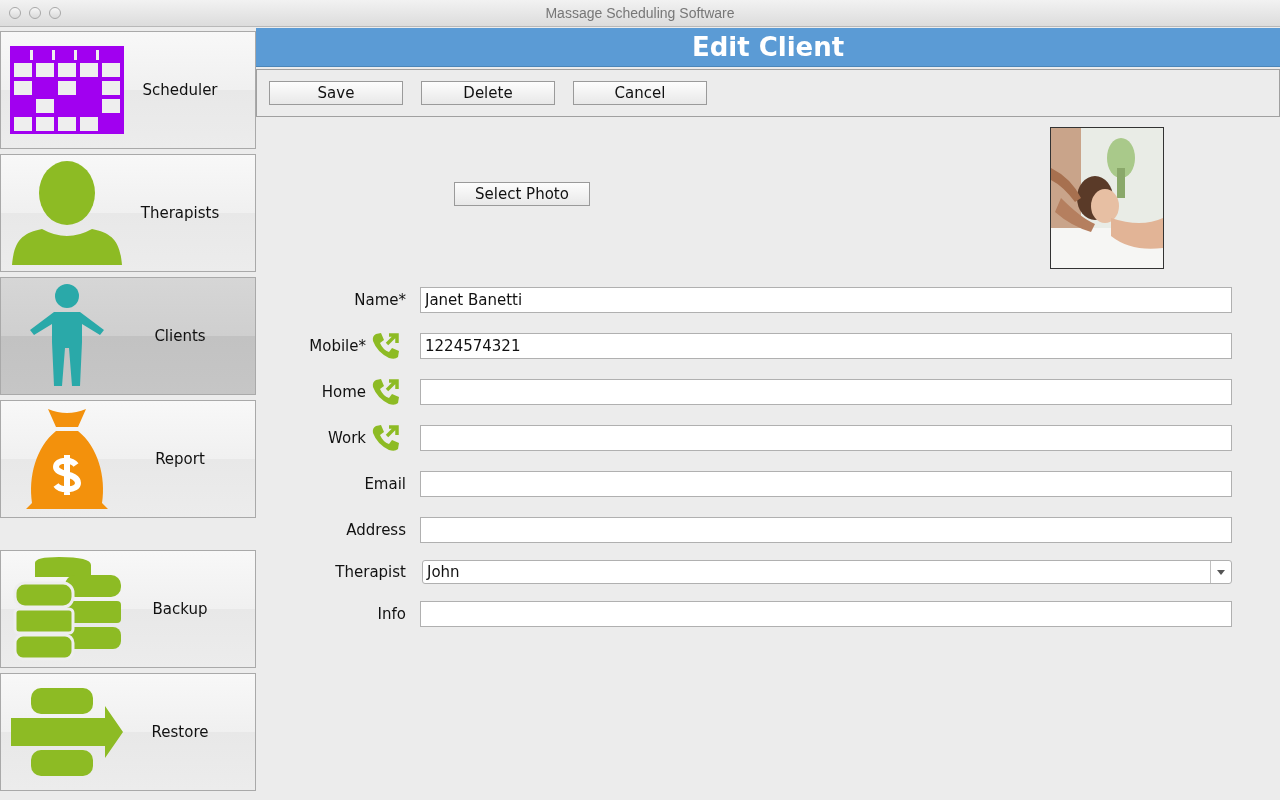 This screenshot has height=800, width=1280. I want to click on caret-icon, so click(1221, 572).